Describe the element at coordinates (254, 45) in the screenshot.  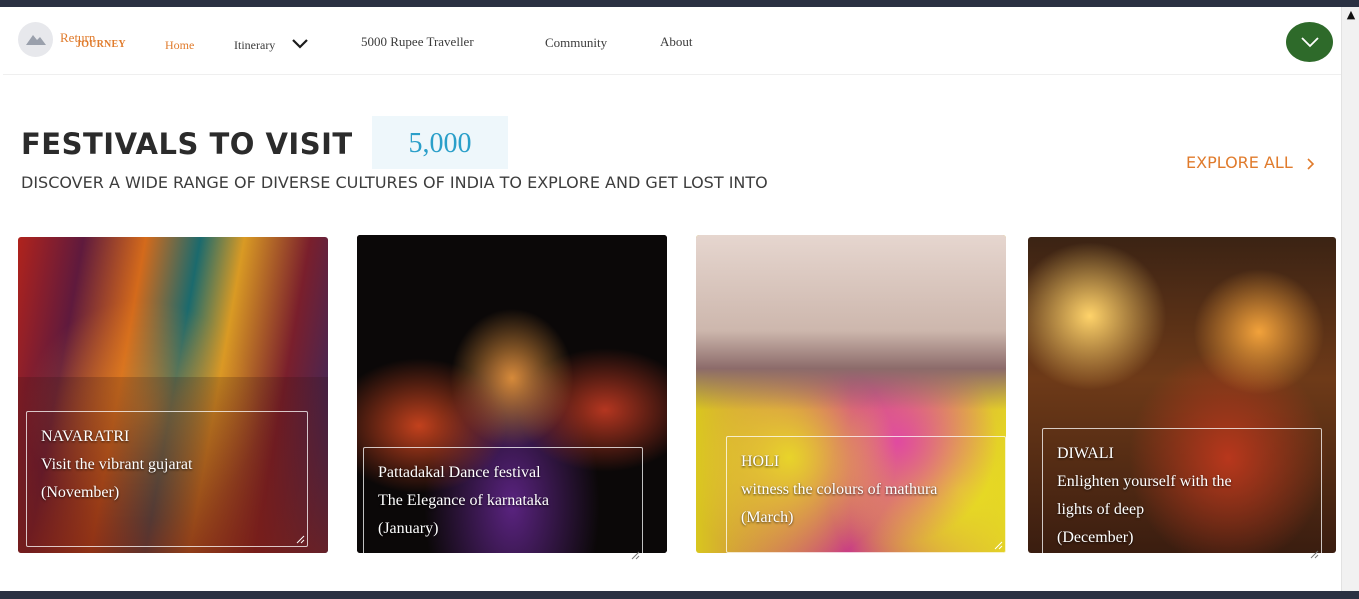
I see `nav-itinerary-link: Itinerary` at that location.